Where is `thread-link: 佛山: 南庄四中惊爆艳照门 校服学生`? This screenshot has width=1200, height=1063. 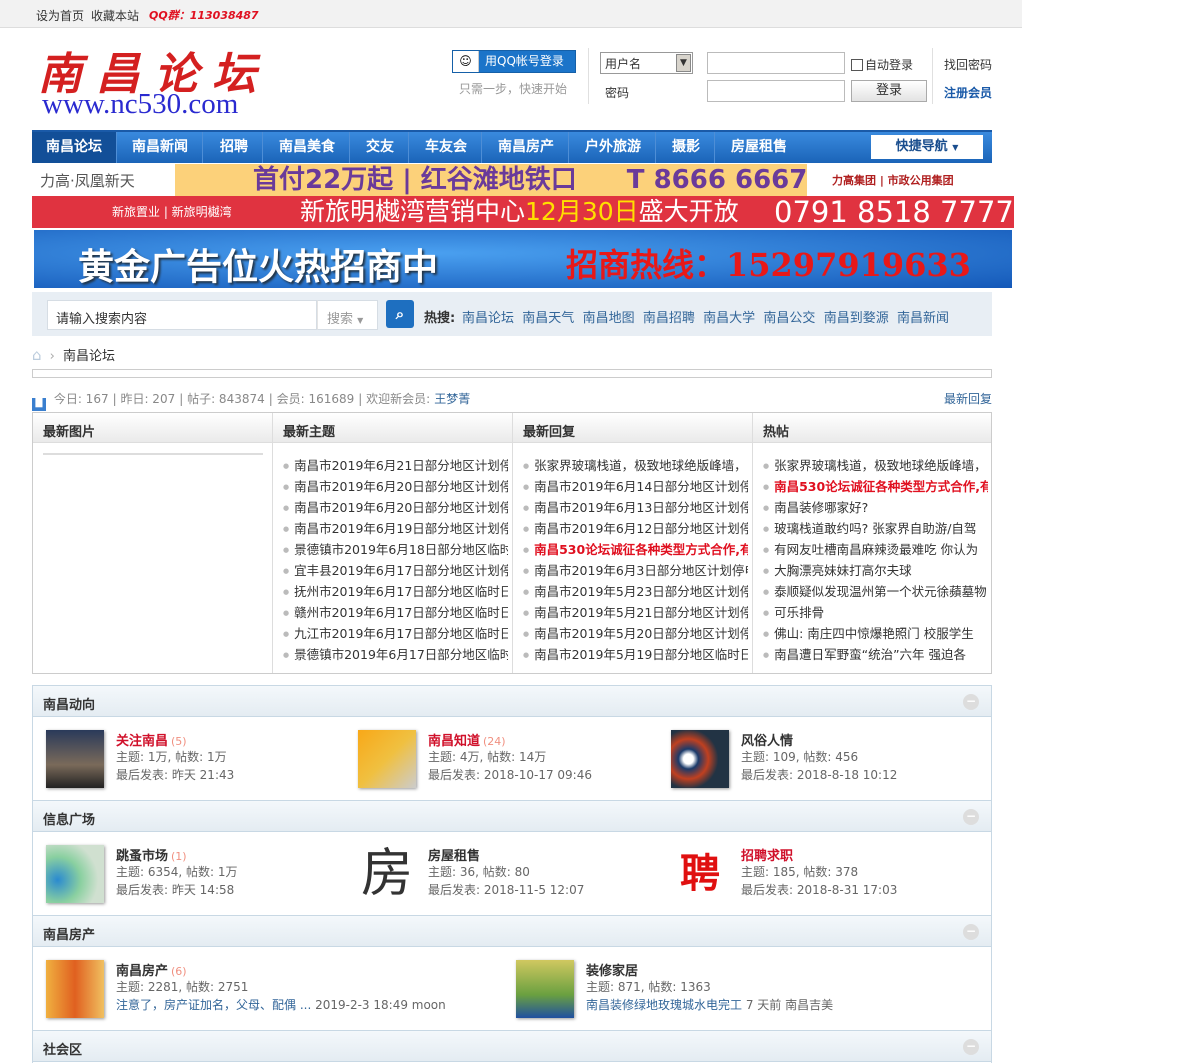 thread-link: 佛山: 南庄四中惊爆艳照门 校服学生 is located at coordinates (875, 633).